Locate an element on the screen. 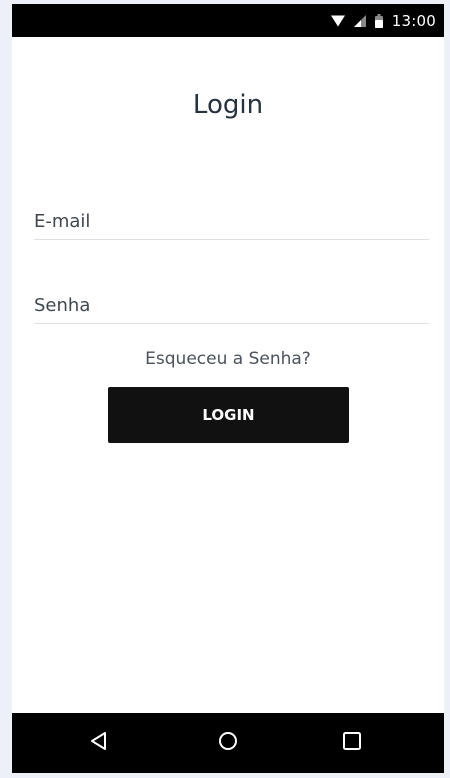 This screenshot has width=450, height=778. home-icon is located at coordinates (228, 743).